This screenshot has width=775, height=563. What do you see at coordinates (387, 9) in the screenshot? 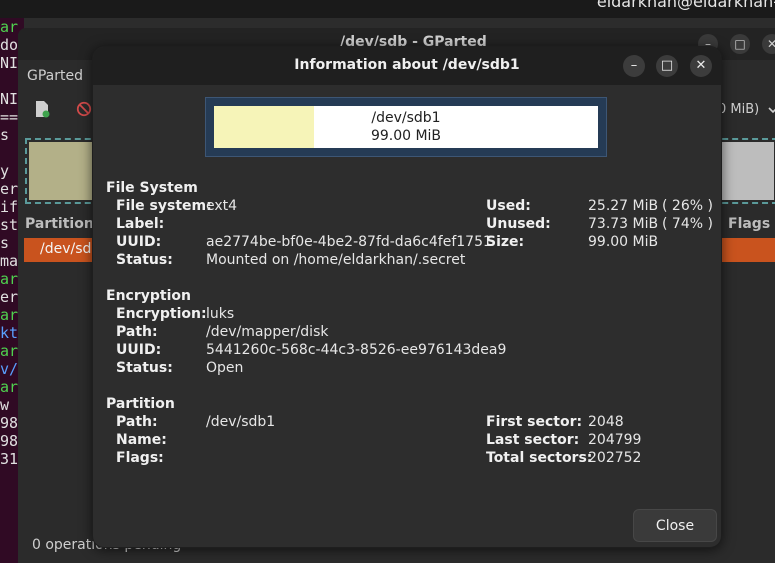
I see `system-top-bar: eldarkhan@eldarkhan-` at bounding box center [387, 9].